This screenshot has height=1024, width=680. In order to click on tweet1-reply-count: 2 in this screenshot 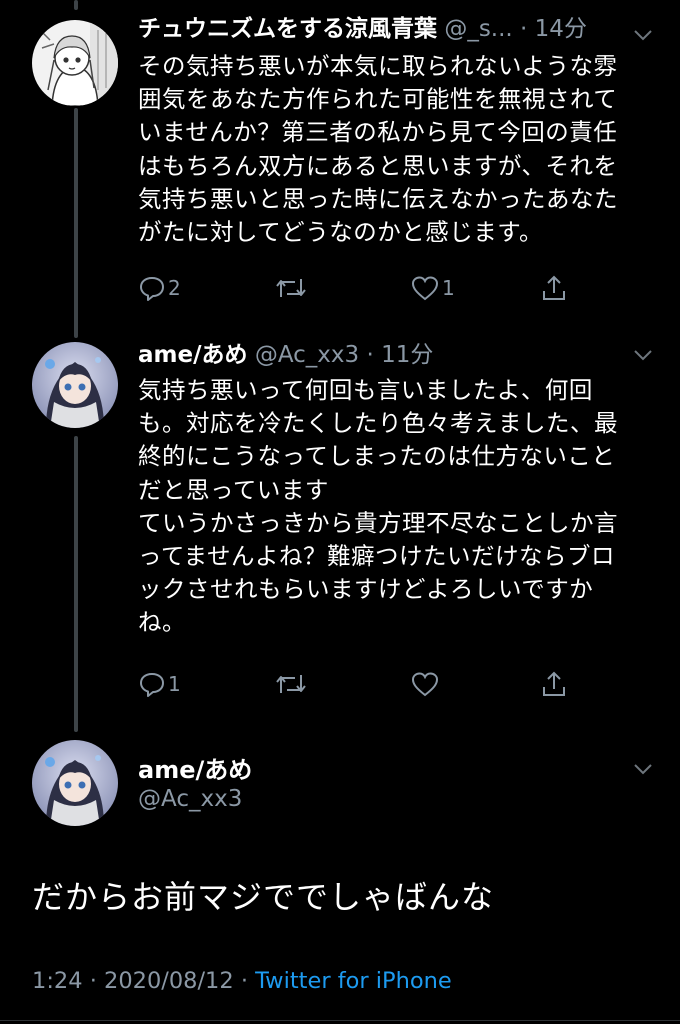, I will do `click(174, 288)`.